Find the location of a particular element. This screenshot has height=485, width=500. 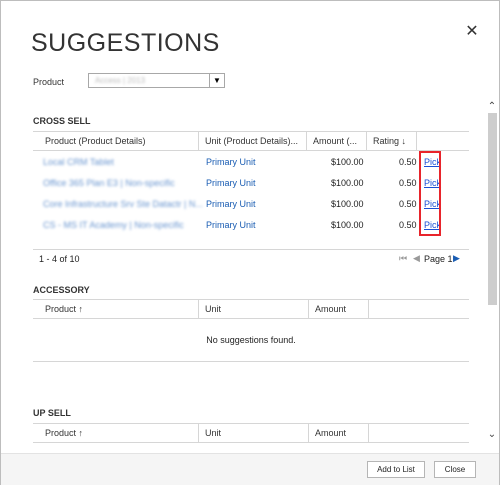

record-count: 1 - 4 of 10 is located at coordinates (59, 259).